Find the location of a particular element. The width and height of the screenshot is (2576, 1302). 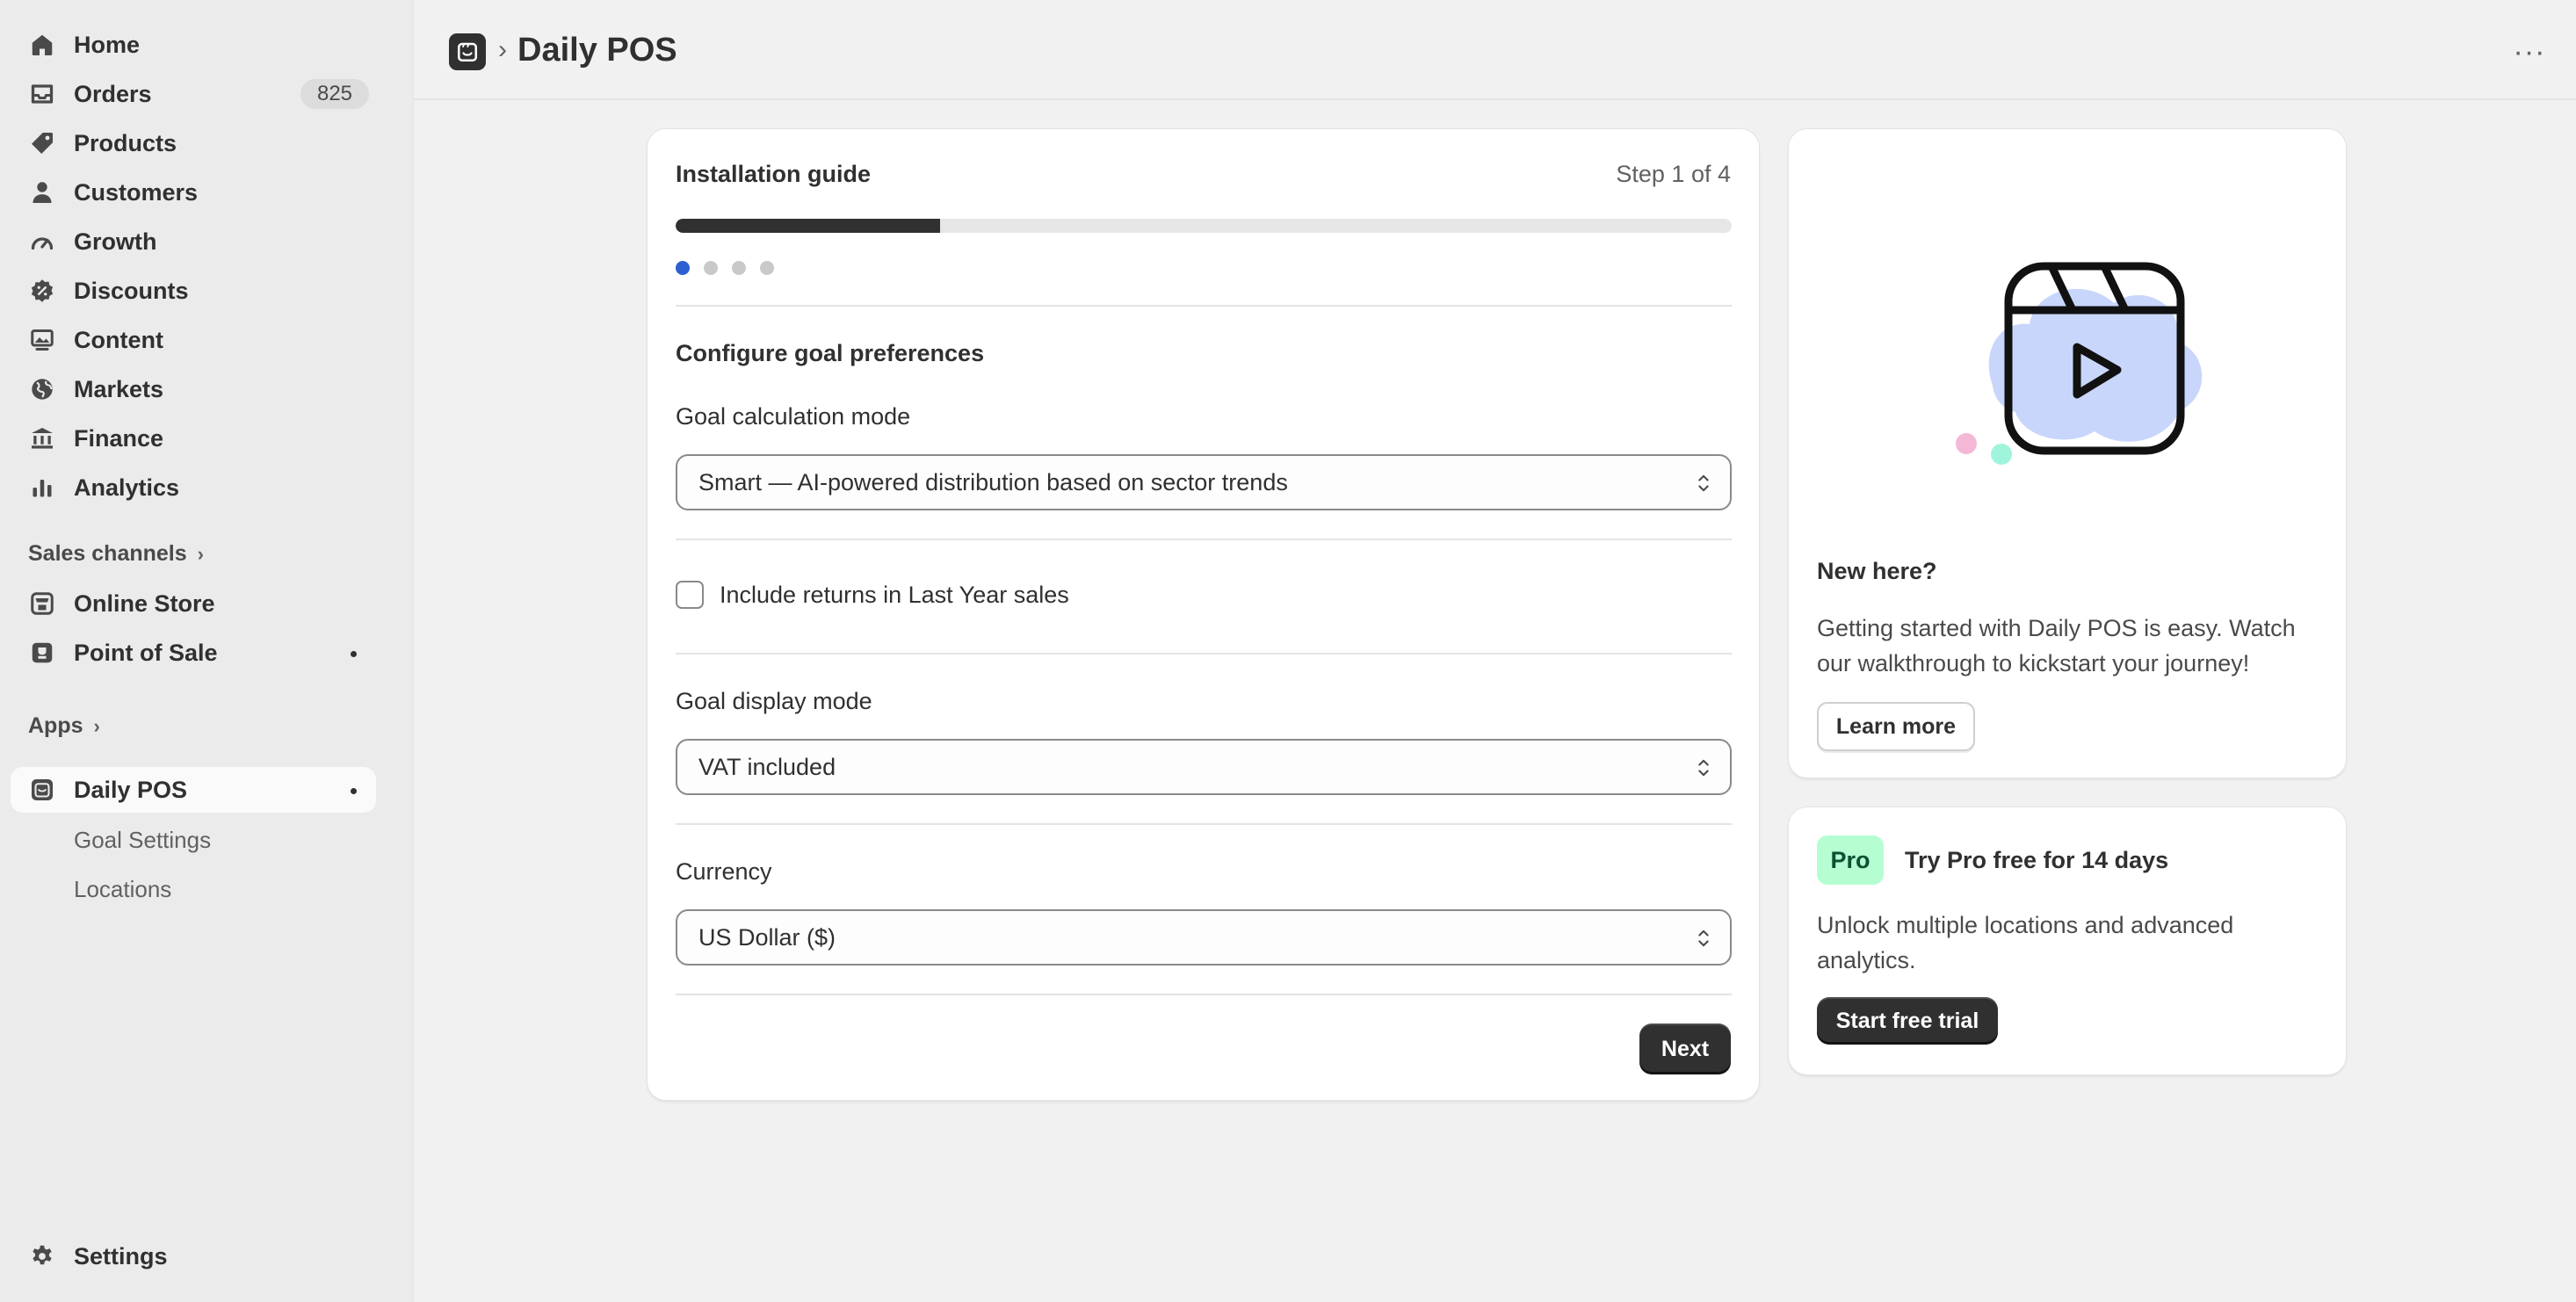

sidebar-item-label: Analytics is located at coordinates (127, 487).